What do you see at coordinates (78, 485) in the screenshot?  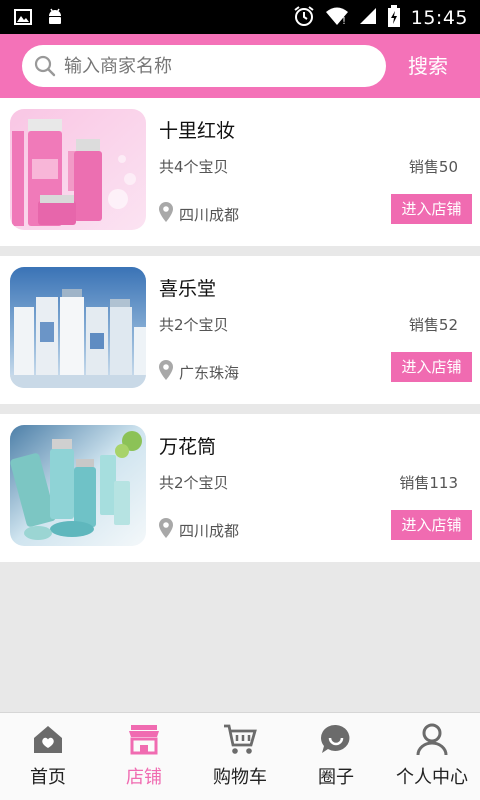 I see `teal-skincare-image` at bounding box center [78, 485].